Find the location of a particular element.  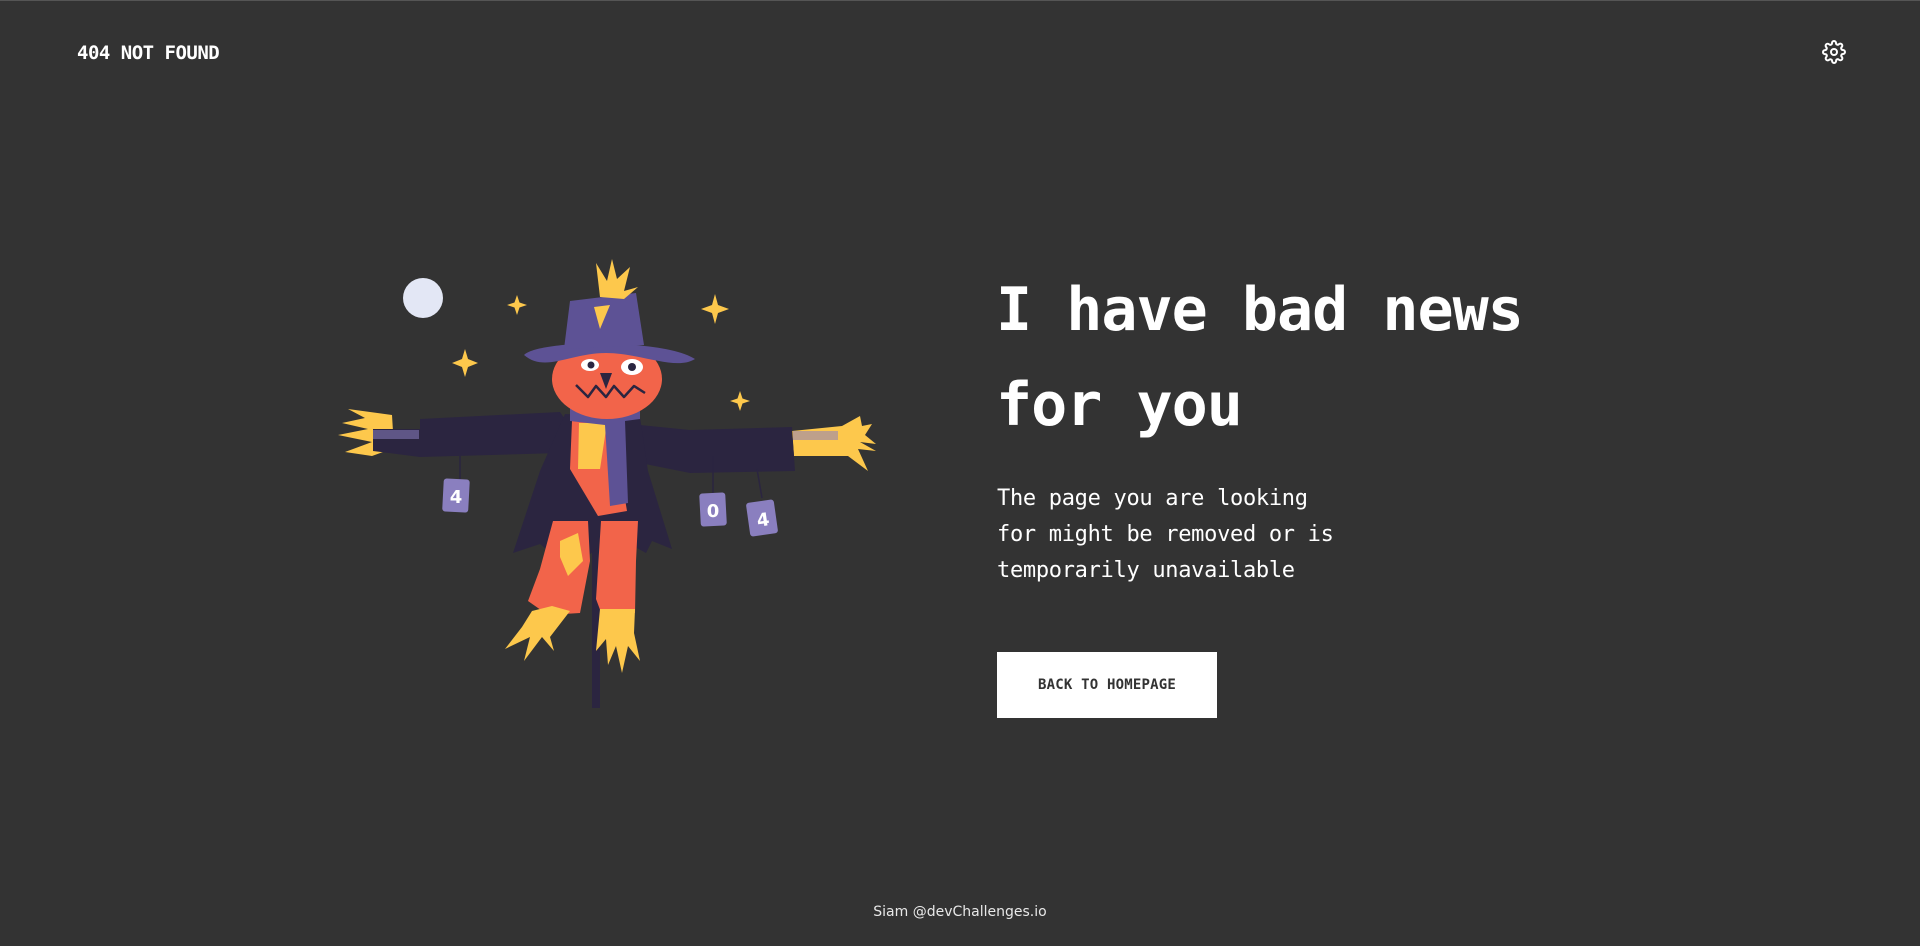

back-to-homepage-button: BACK TO HOMEPAGE is located at coordinates (1107, 685).